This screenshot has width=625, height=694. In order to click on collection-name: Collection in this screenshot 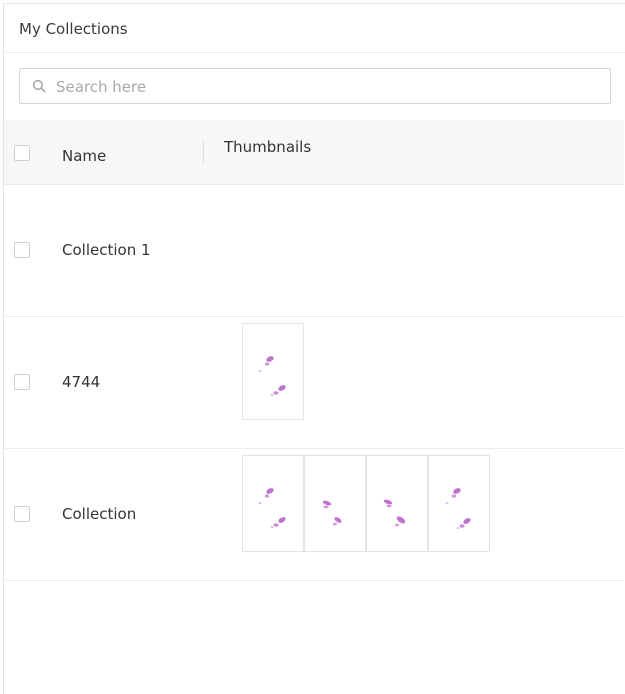, I will do `click(99, 514)`.